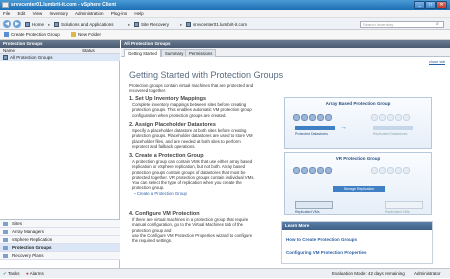 The image size is (450, 279). Describe the element at coordinates (60, 248) in the screenshot. I see `nav-item-protection-groups: Protection Groups` at that location.